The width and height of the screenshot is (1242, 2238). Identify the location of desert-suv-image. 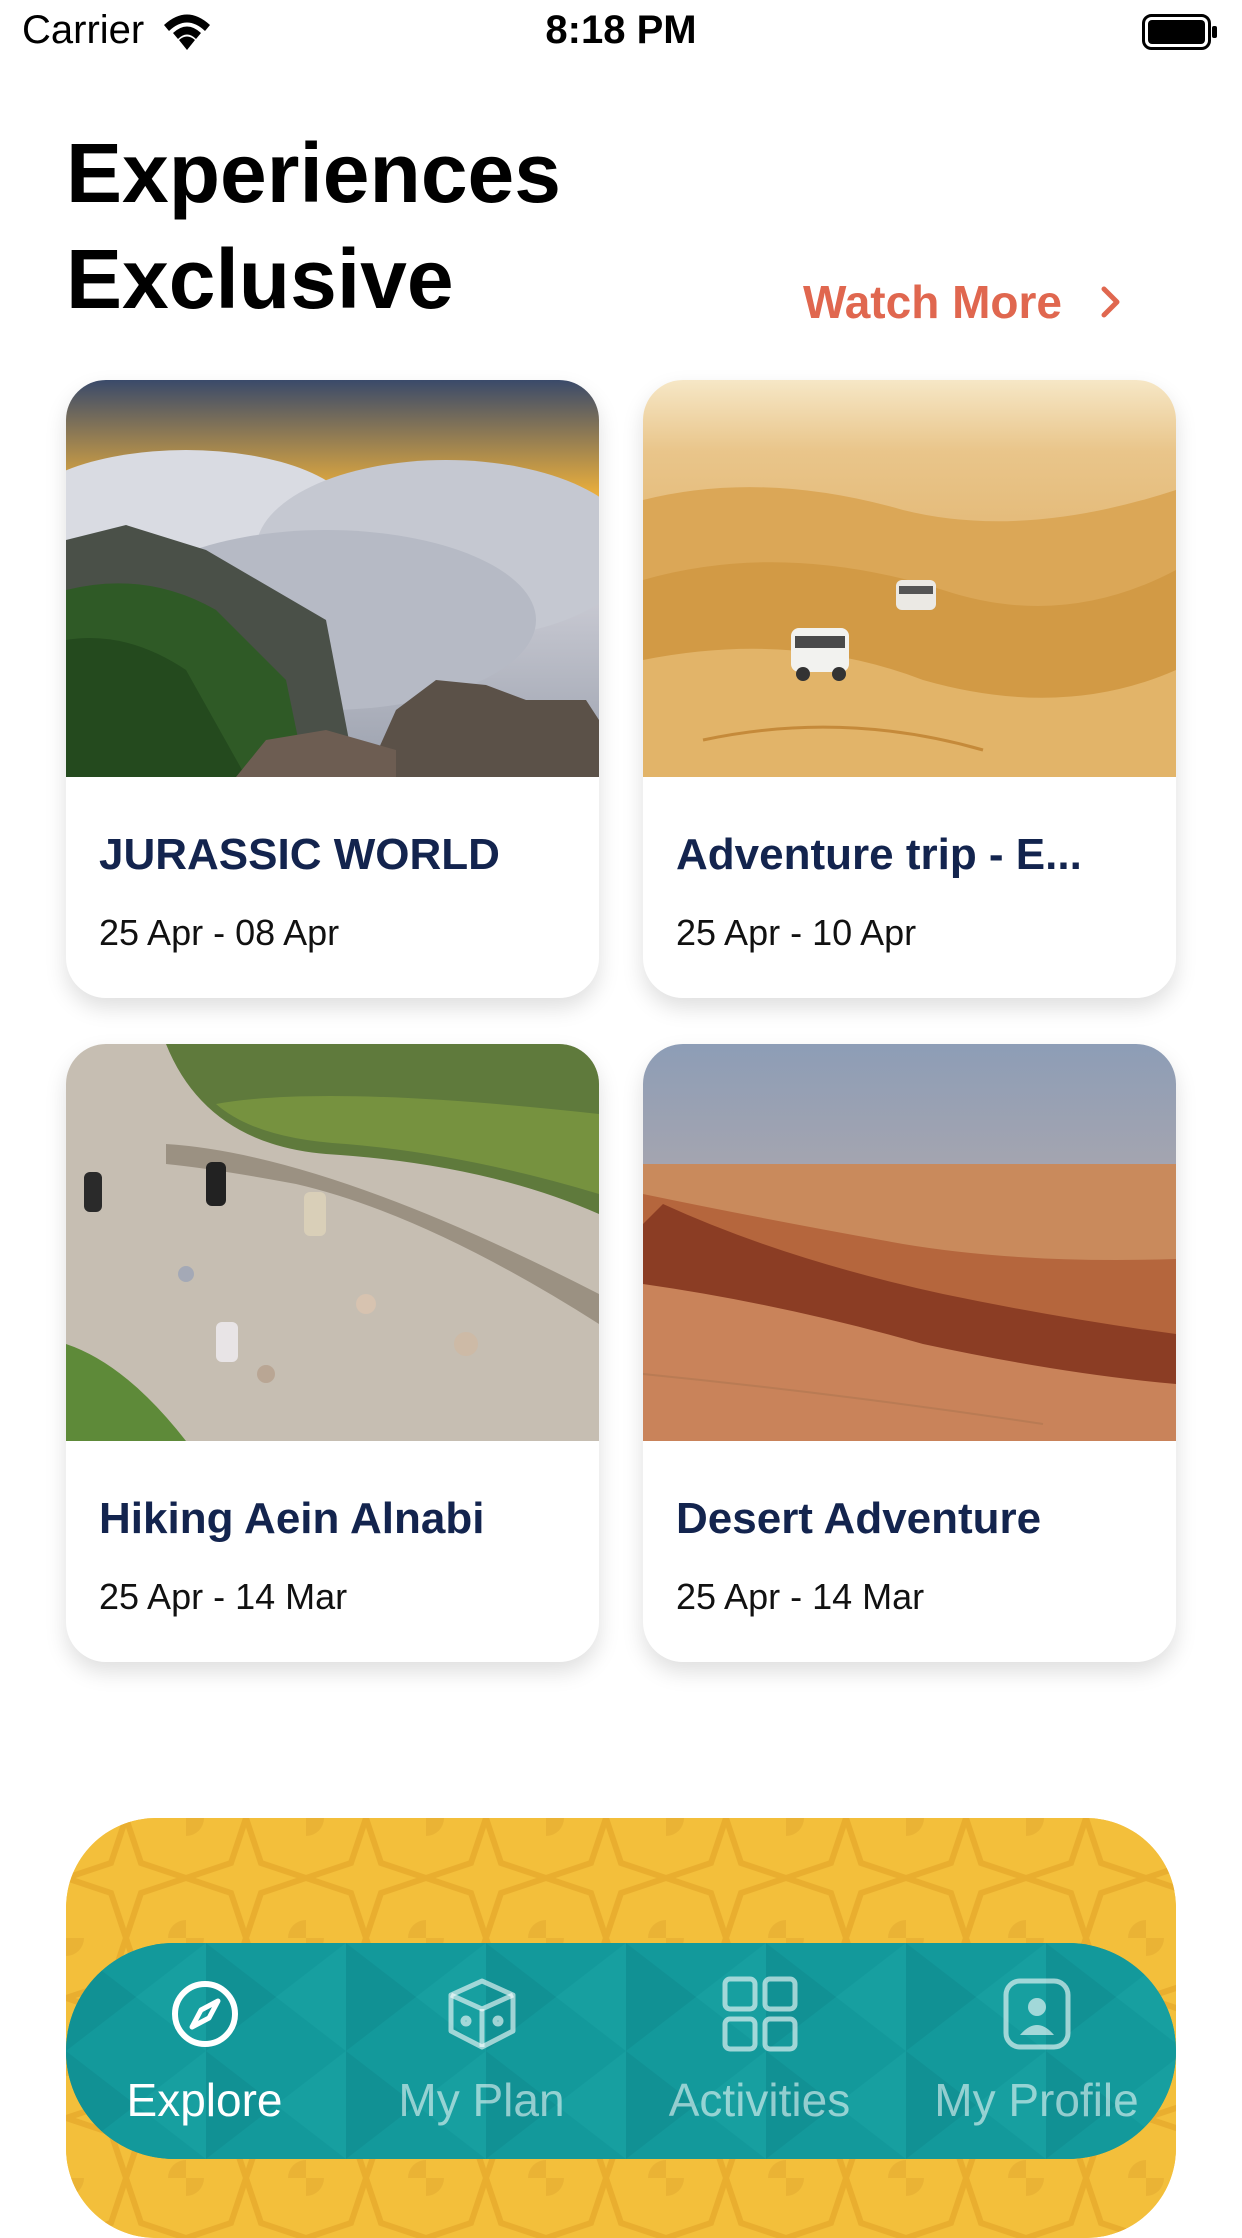
(909, 578).